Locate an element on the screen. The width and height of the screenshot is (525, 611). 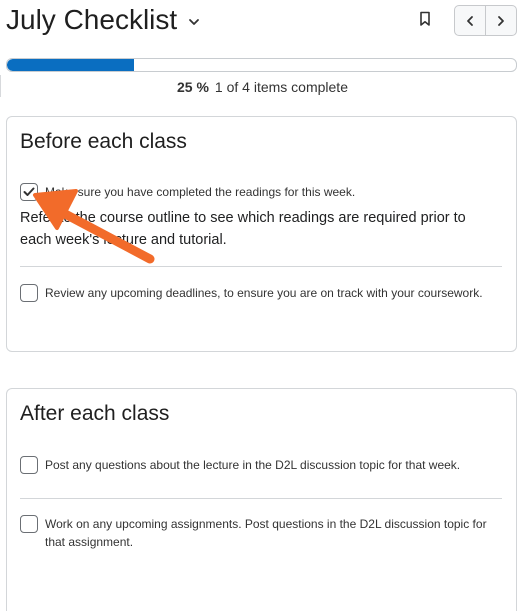
page-header: July Checklist is located at coordinates (262, 24).